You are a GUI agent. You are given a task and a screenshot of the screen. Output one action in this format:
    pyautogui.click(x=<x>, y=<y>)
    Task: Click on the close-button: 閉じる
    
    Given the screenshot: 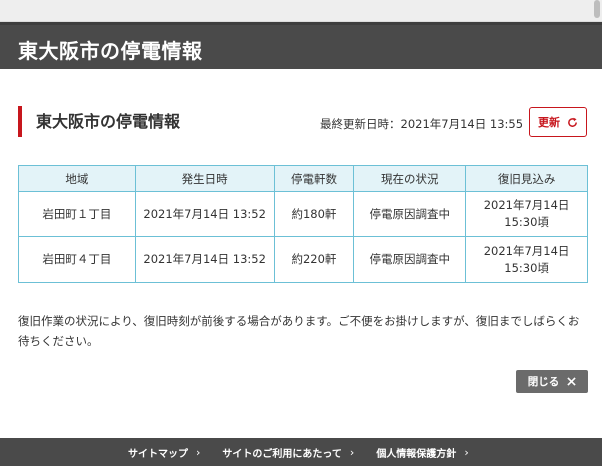 What is the action you would take?
    pyautogui.click(x=552, y=381)
    